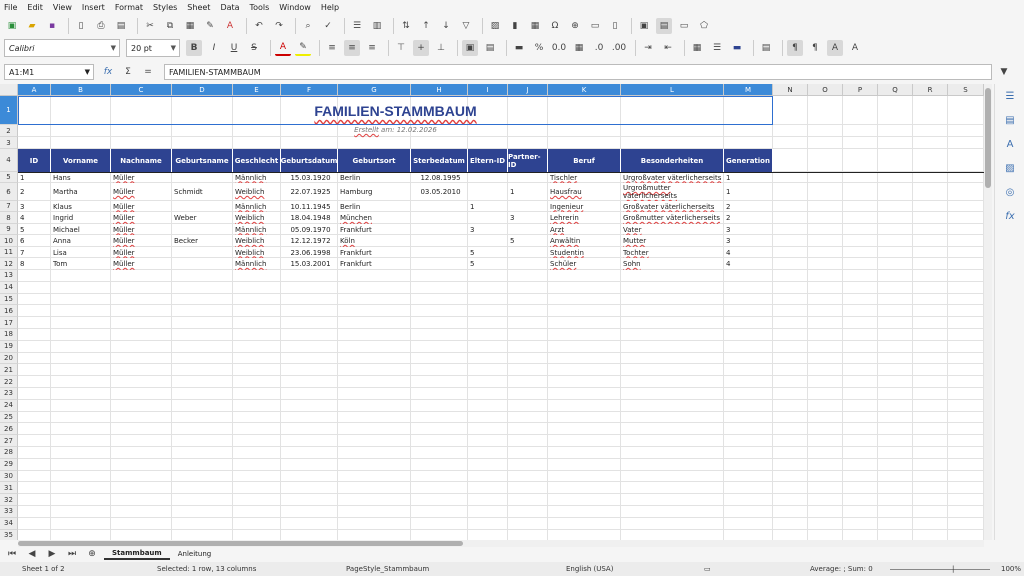 The image size is (1024, 576). Describe the element at coordinates (141, 160) in the screenshot. I see `table-header-cell: Nachname` at that location.